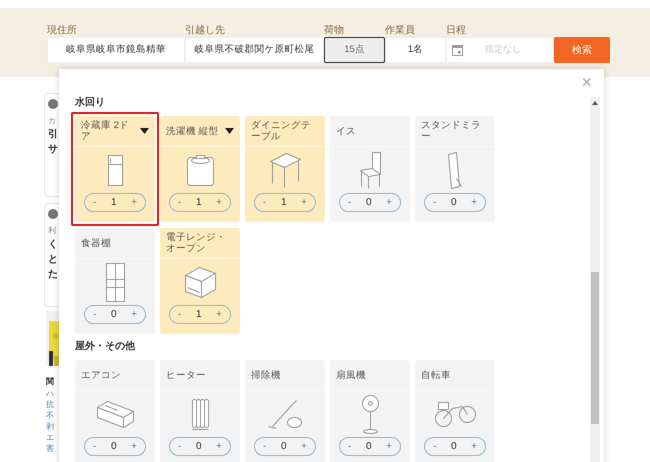  I want to click on item-label: ダイニングテーブル, so click(281, 131).